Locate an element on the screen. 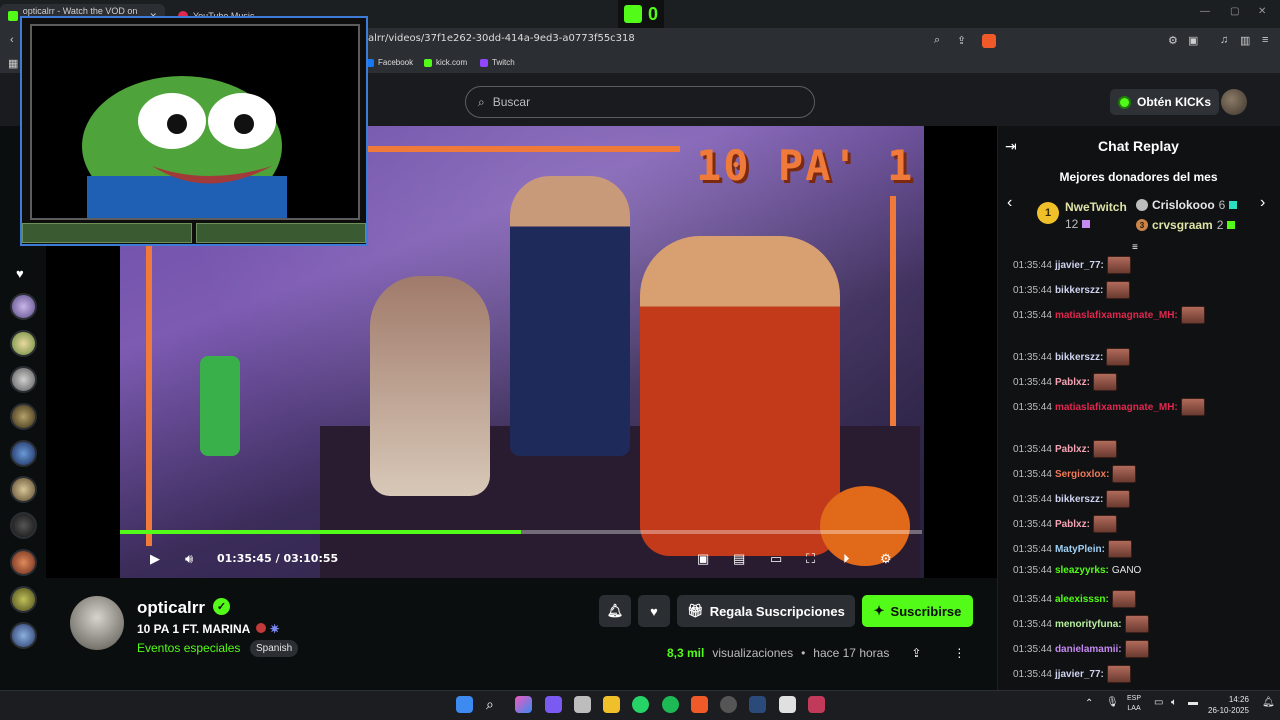 This screenshot has height=720, width=1280. valorant-icon is located at coordinates (816, 704).